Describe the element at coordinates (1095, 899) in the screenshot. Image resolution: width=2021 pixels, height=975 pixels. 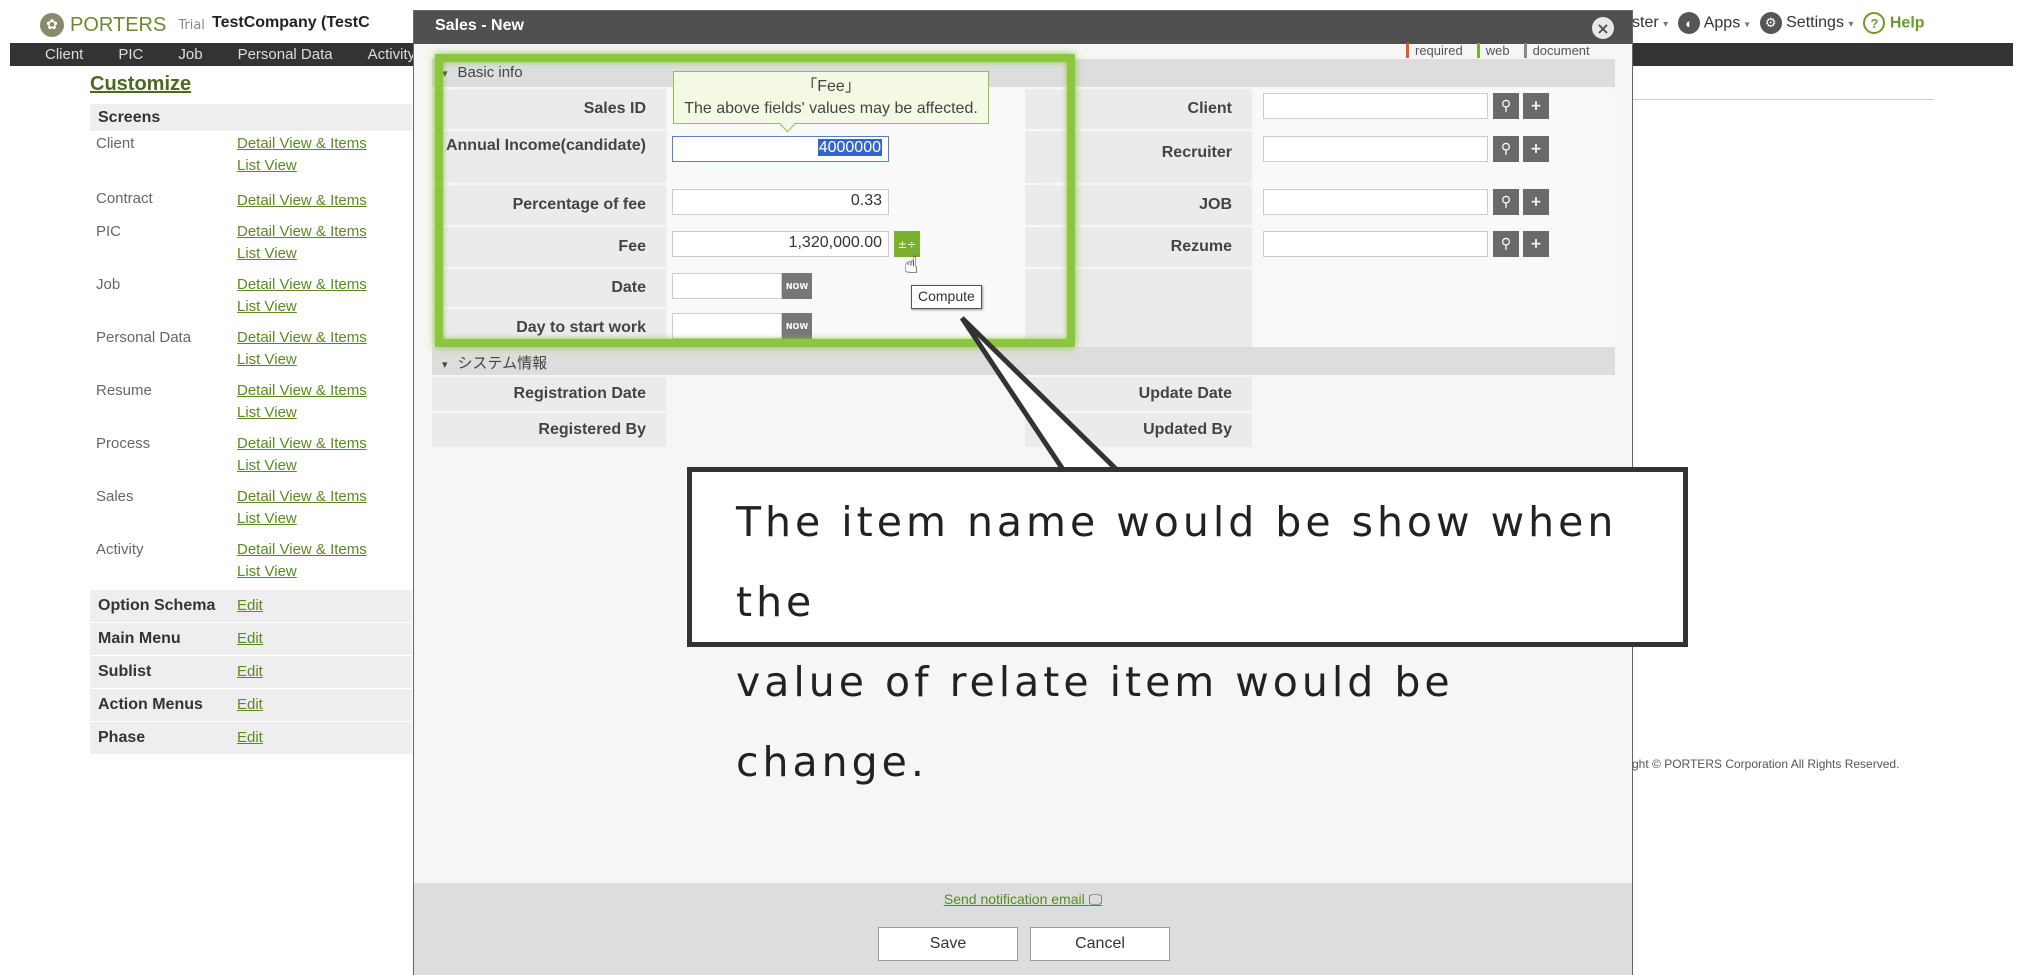
I see `monitor-icon: 🖵` at that location.